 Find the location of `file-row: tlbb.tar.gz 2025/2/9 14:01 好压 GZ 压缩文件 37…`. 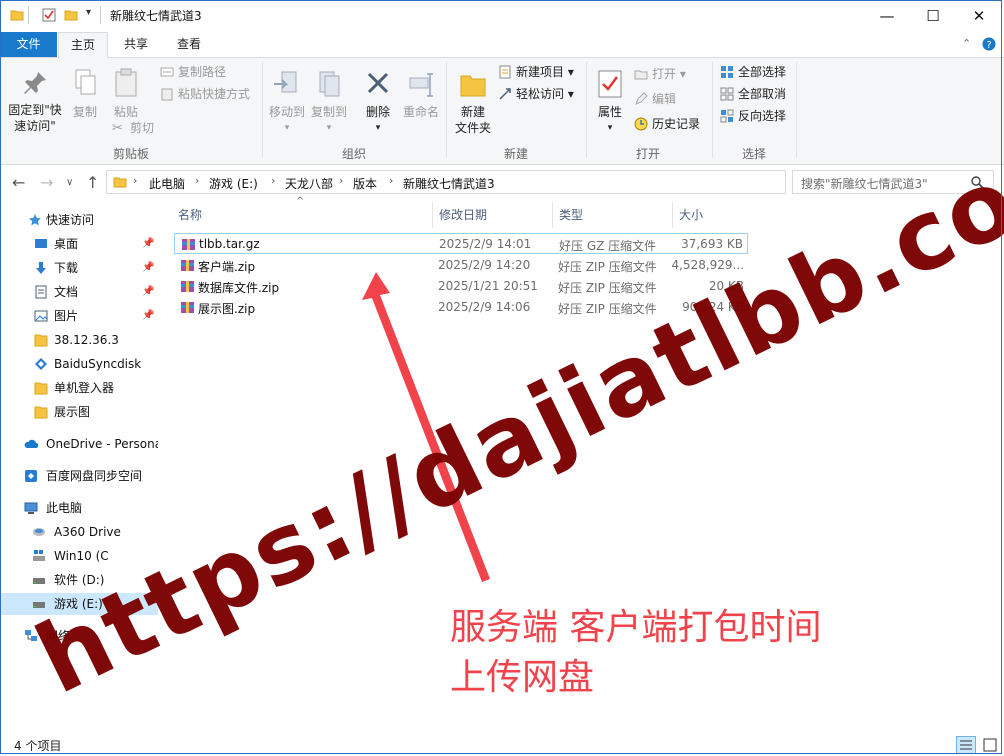

file-row: tlbb.tar.gz 2025/2/9 14:01 好压 GZ 压缩文件 37… is located at coordinates (461, 243).